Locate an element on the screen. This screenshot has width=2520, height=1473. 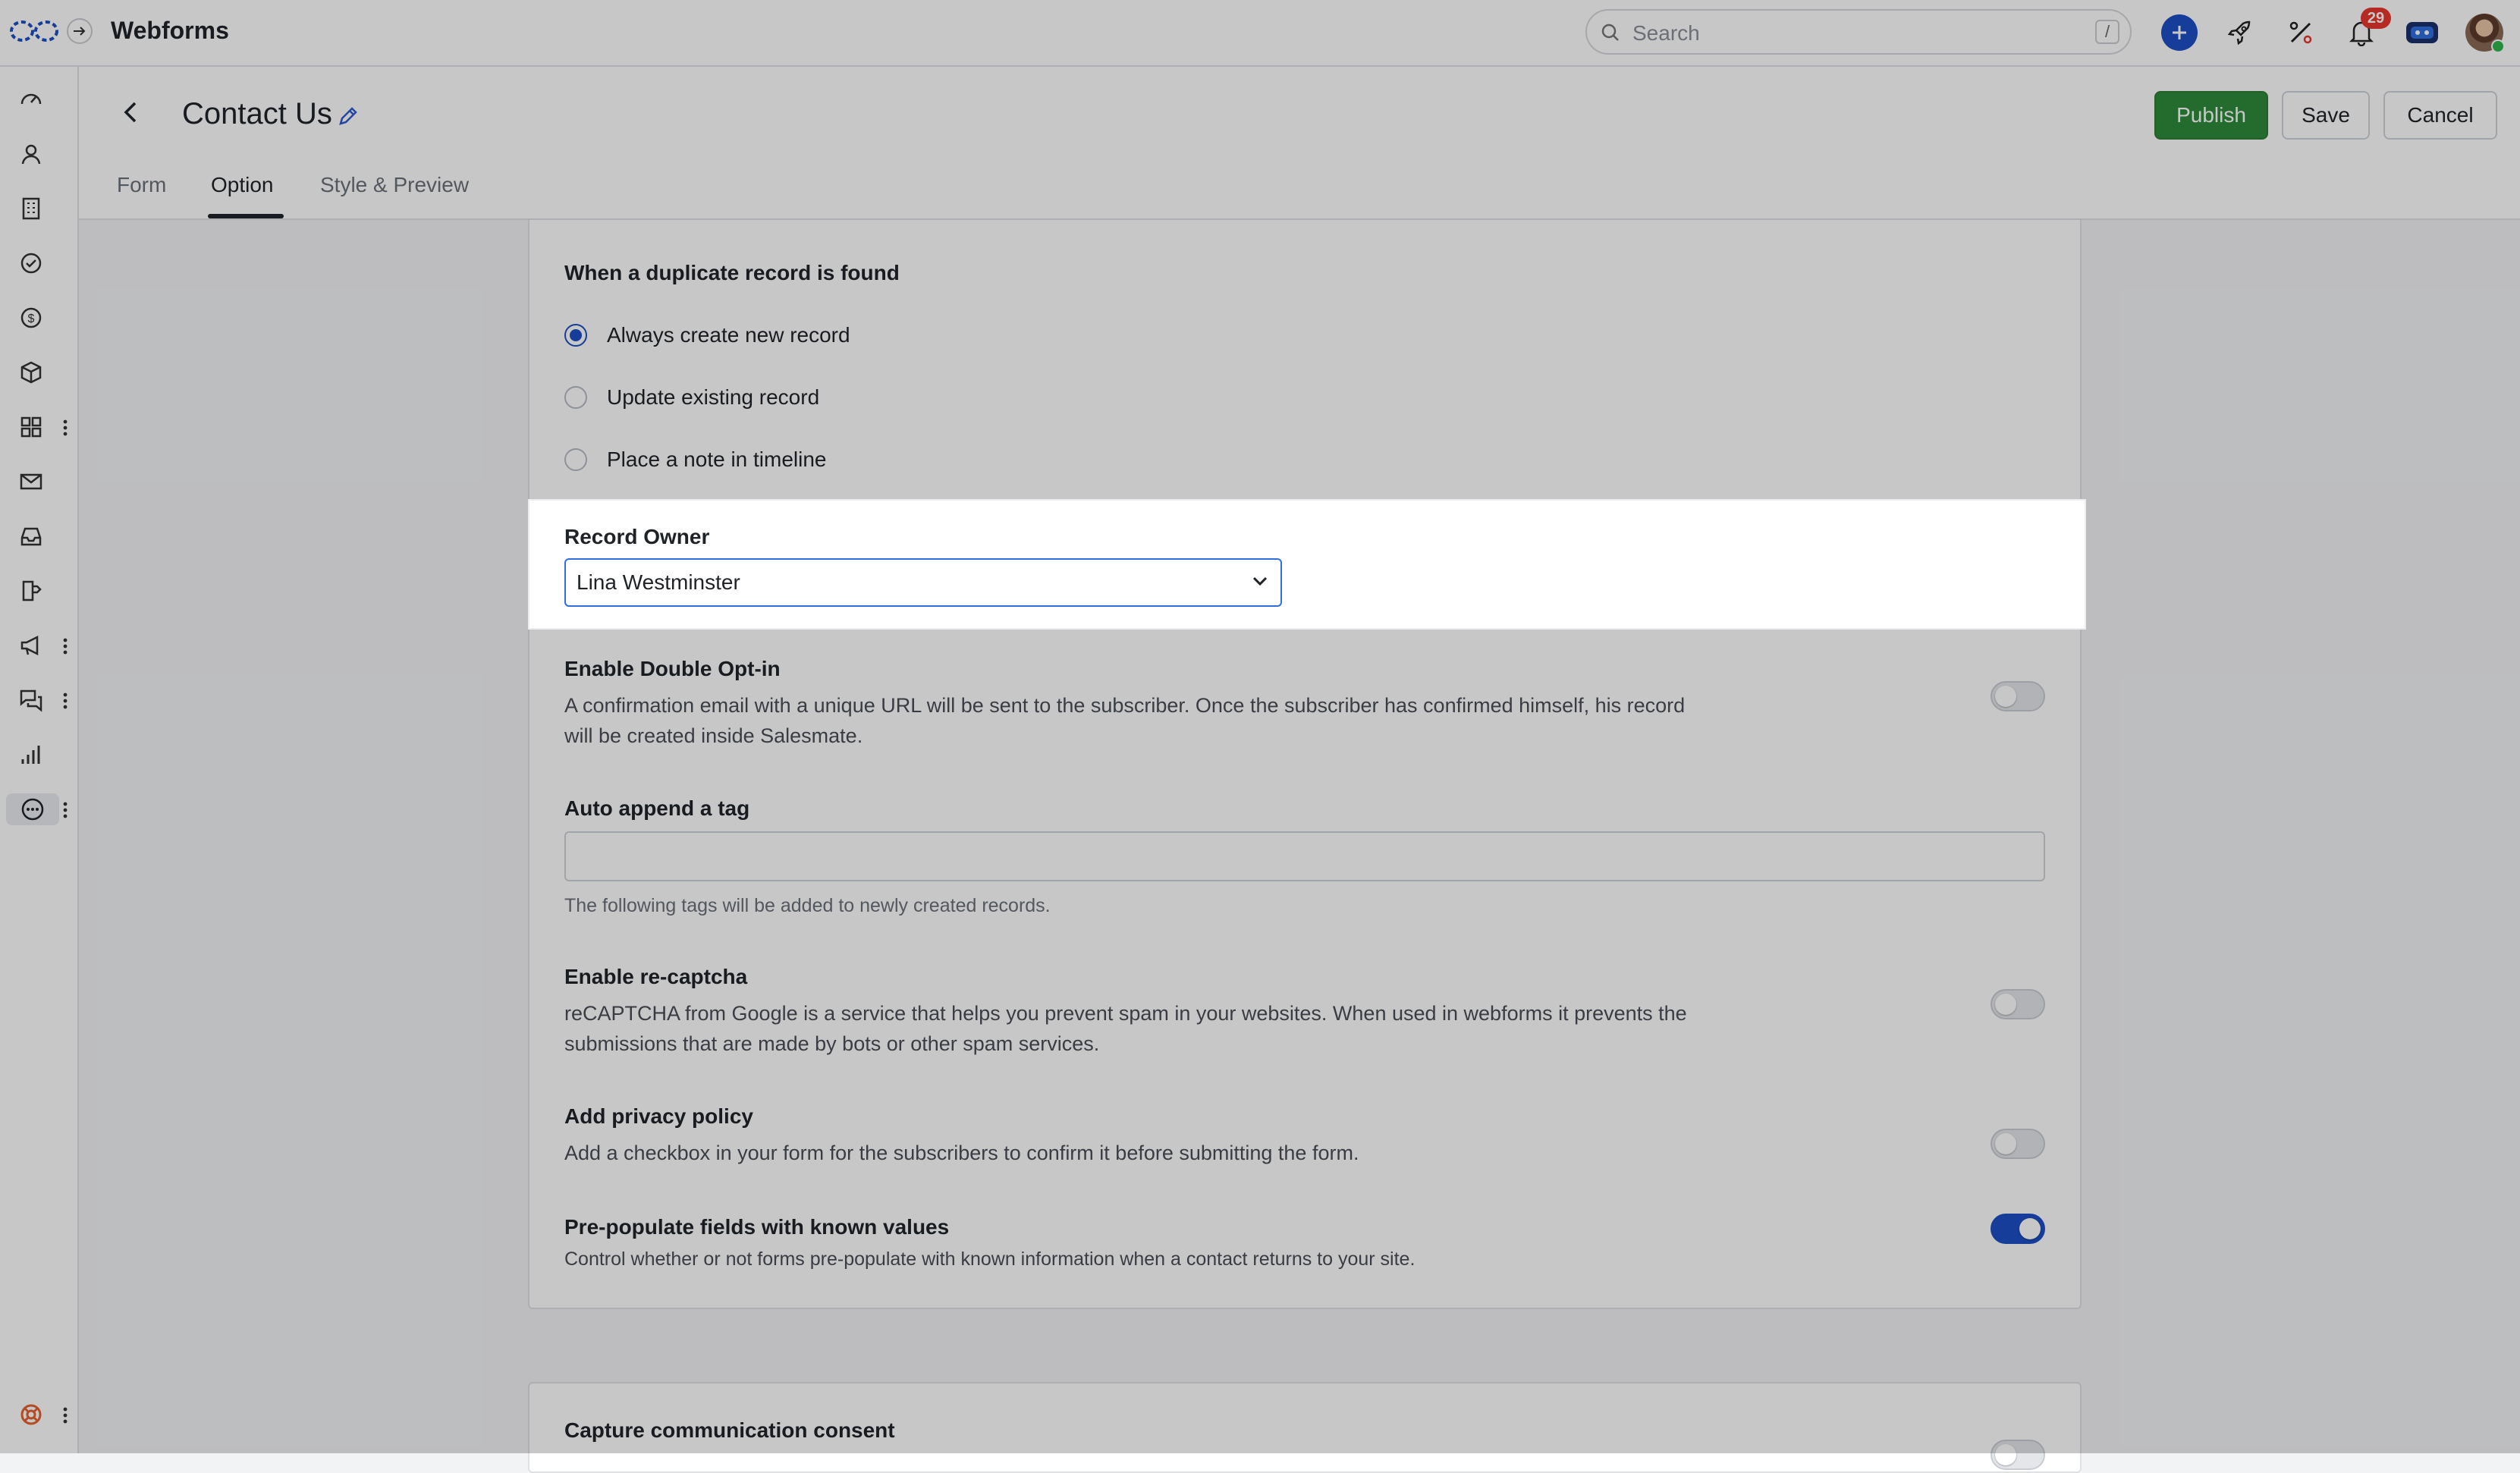
contacts-icon is located at coordinates (31, 154).